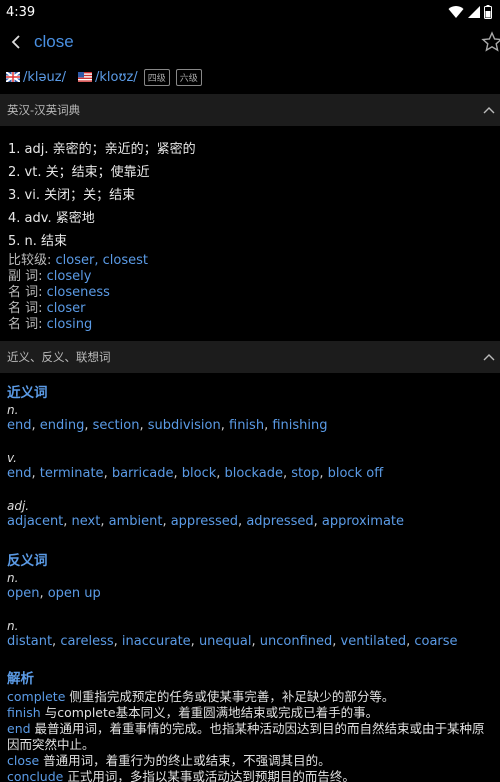 This screenshot has height=782, width=500. Describe the element at coordinates (209, 712) in the screenshot. I see `analysis-text: 与complete基本同义，着重圆满地结束或完成已着手的事。` at that location.